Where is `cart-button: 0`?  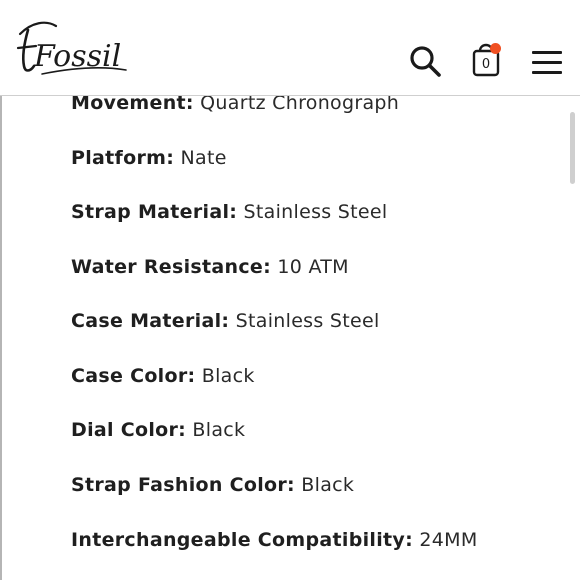 cart-button: 0 is located at coordinates (486, 58).